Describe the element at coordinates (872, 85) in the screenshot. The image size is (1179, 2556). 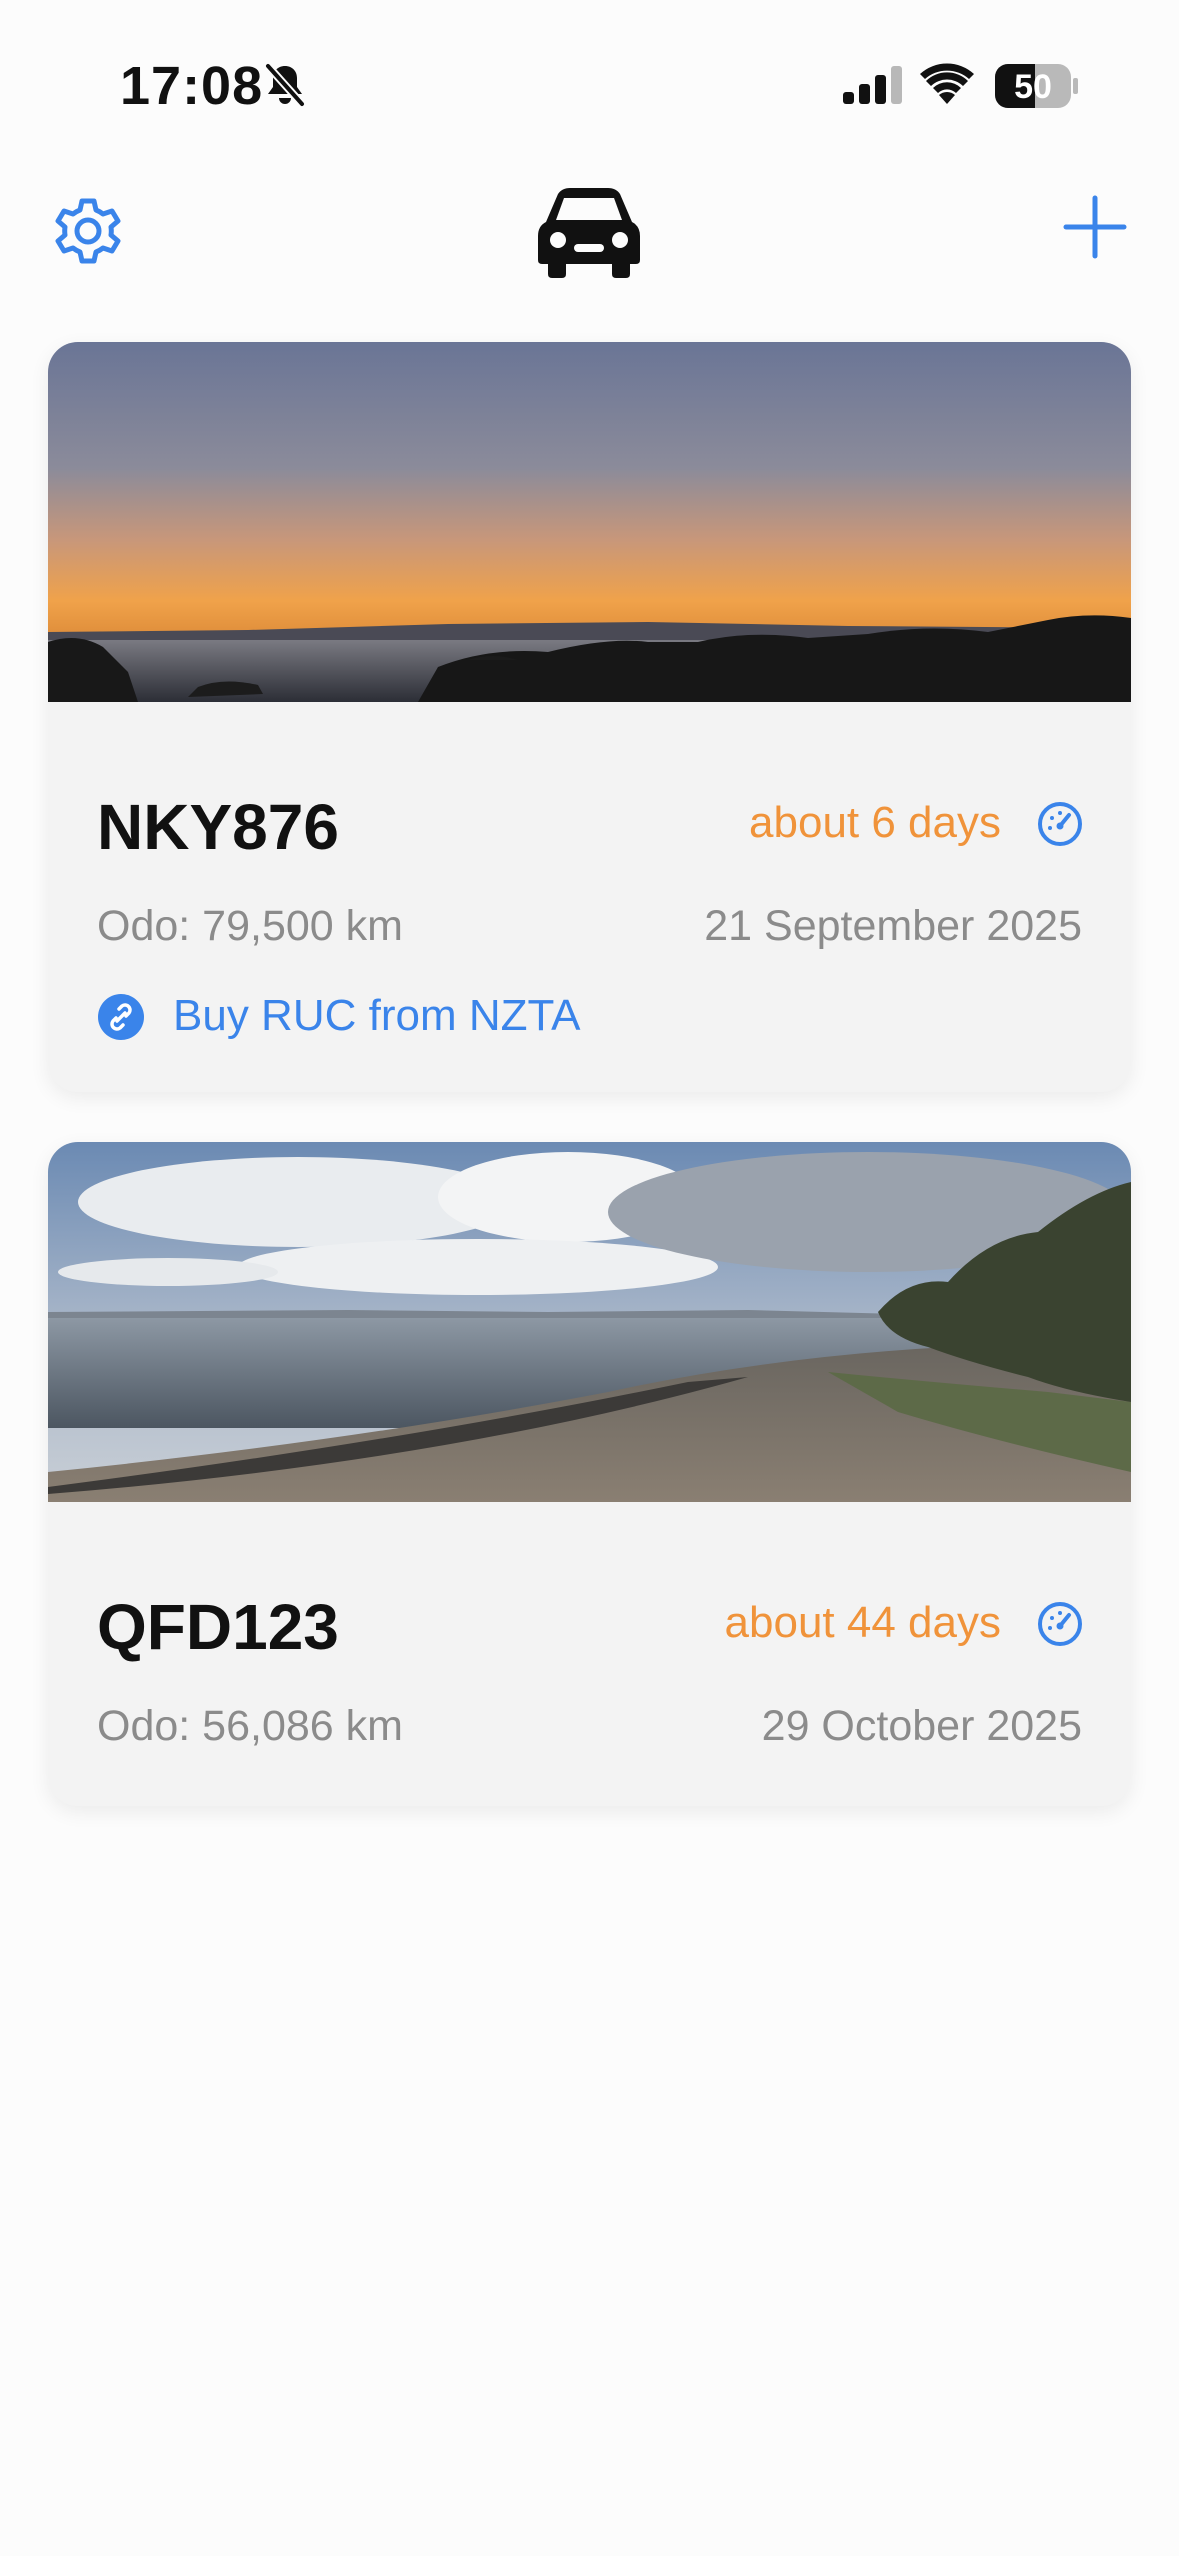
I see `cellular-signal-icon` at that location.